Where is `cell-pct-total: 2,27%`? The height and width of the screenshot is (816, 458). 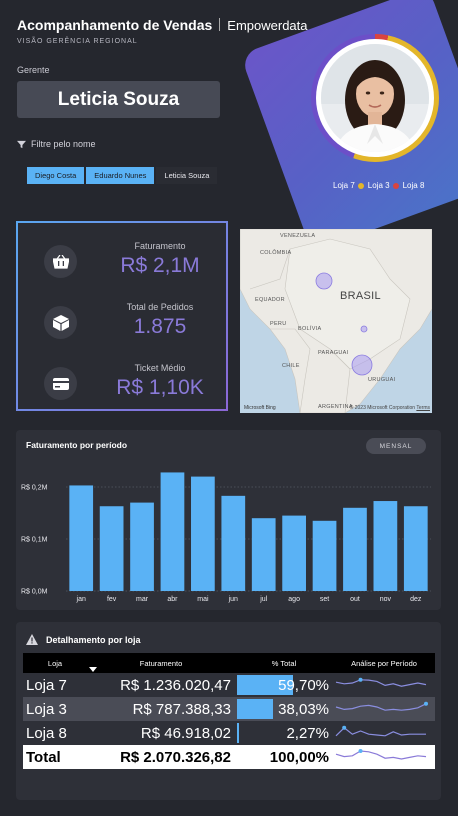
cell-pct-total: 2,27% is located at coordinates (284, 733).